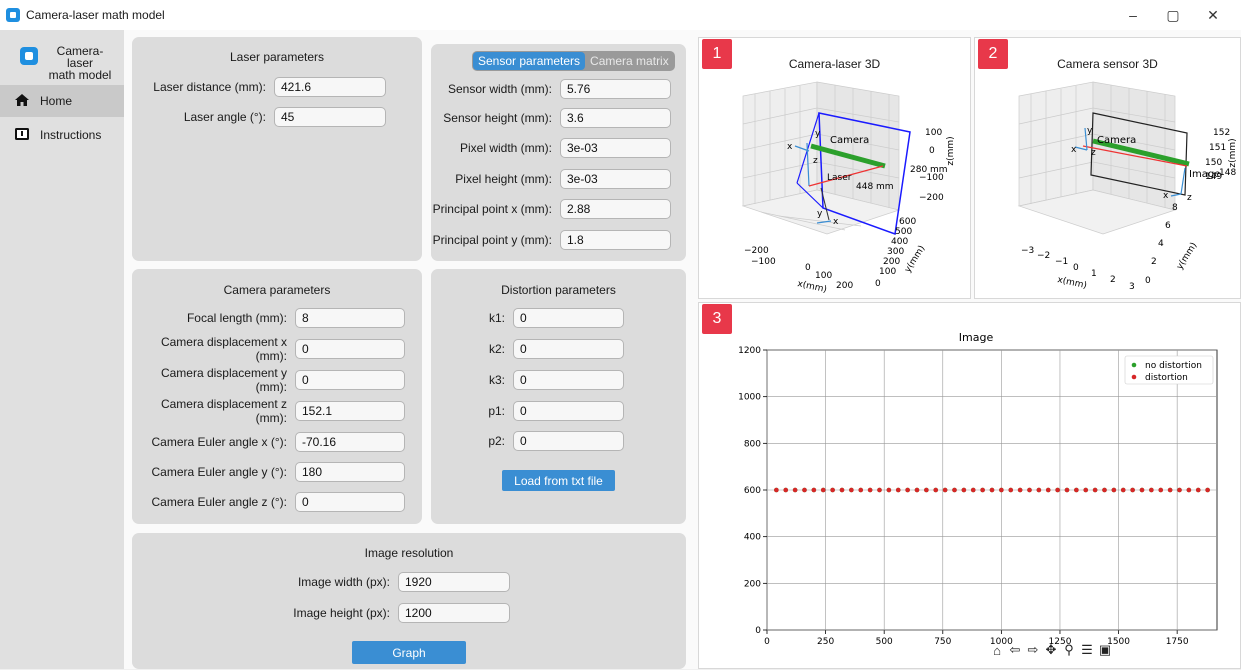 This screenshot has width=1241, height=670. Describe the element at coordinates (568, 349) in the screenshot. I see `k2-input` at that location.